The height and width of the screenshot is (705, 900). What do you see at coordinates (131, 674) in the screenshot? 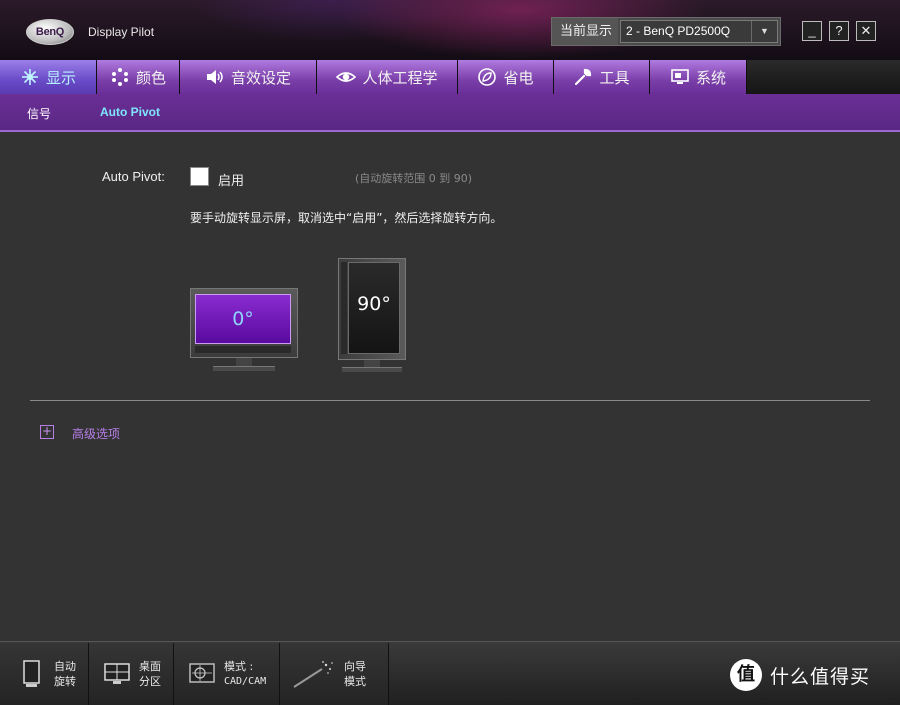
I see `desktop-partition-button: 桌面 分区` at bounding box center [131, 674].